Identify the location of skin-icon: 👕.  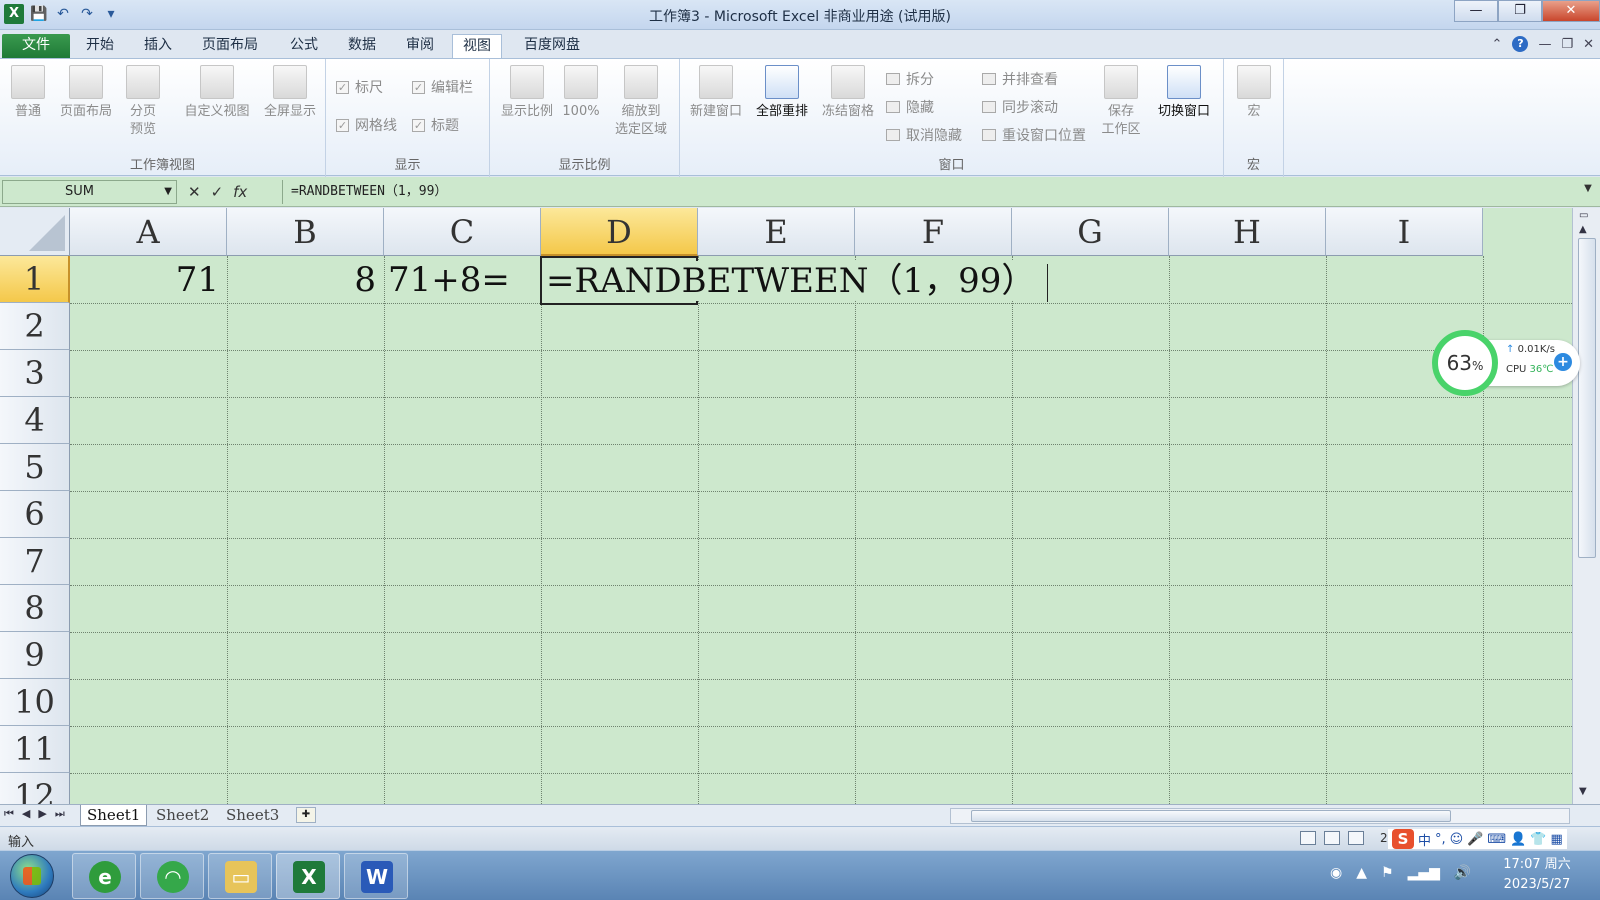
(1538, 839).